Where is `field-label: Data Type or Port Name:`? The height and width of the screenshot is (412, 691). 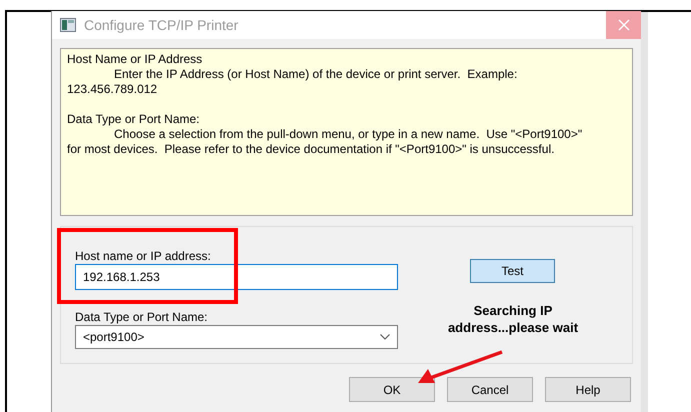 field-label: Data Type or Port Name: is located at coordinates (141, 317).